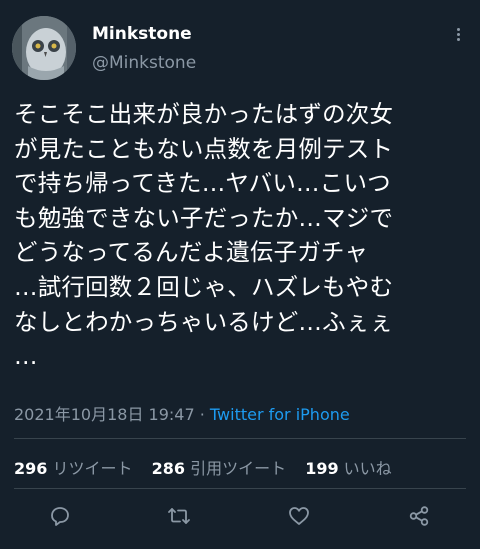 The height and width of the screenshot is (549, 480). What do you see at coordinates (419, 516) in the screenshot?
I see `share-icon` at bounding box center [419, 516].